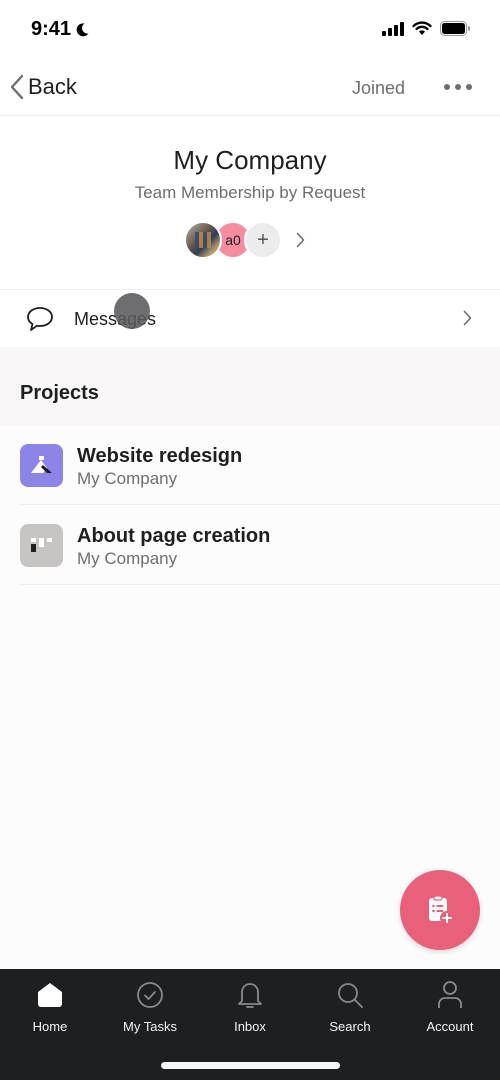  I want to click on messages-row: Messages, so click(250, 318).